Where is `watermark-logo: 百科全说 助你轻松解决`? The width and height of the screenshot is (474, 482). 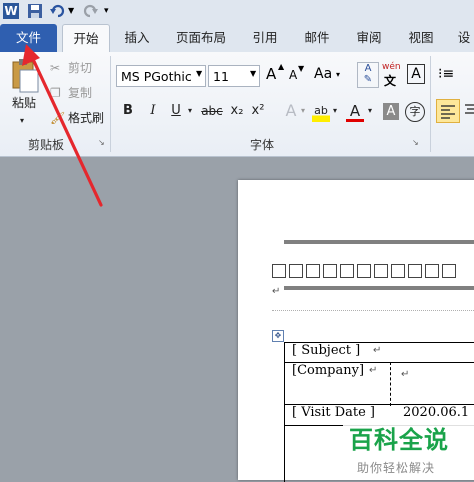 watermark-logo: 百科全说 助你轻松解决 is located at coordinates (408, 448).